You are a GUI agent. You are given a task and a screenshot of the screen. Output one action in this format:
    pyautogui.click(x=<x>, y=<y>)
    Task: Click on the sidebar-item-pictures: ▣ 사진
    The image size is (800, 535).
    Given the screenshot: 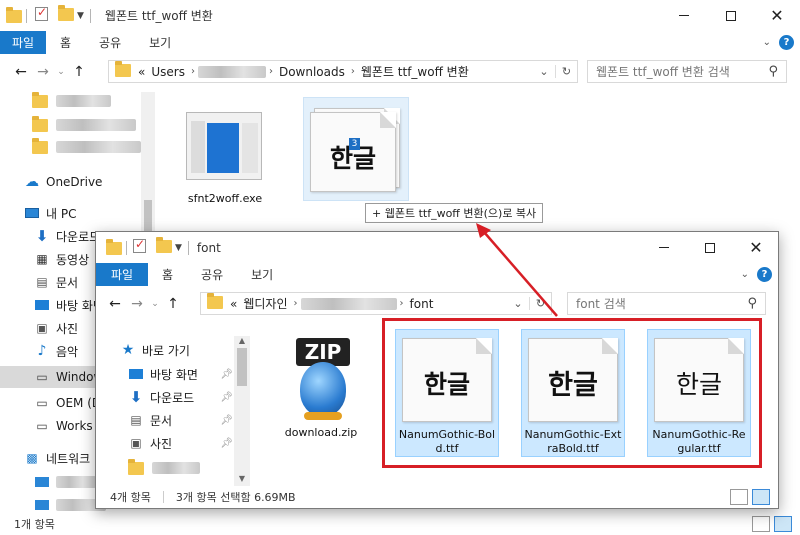 What is the action you would take?
    pyautogui.click(x=56, y=328)
    